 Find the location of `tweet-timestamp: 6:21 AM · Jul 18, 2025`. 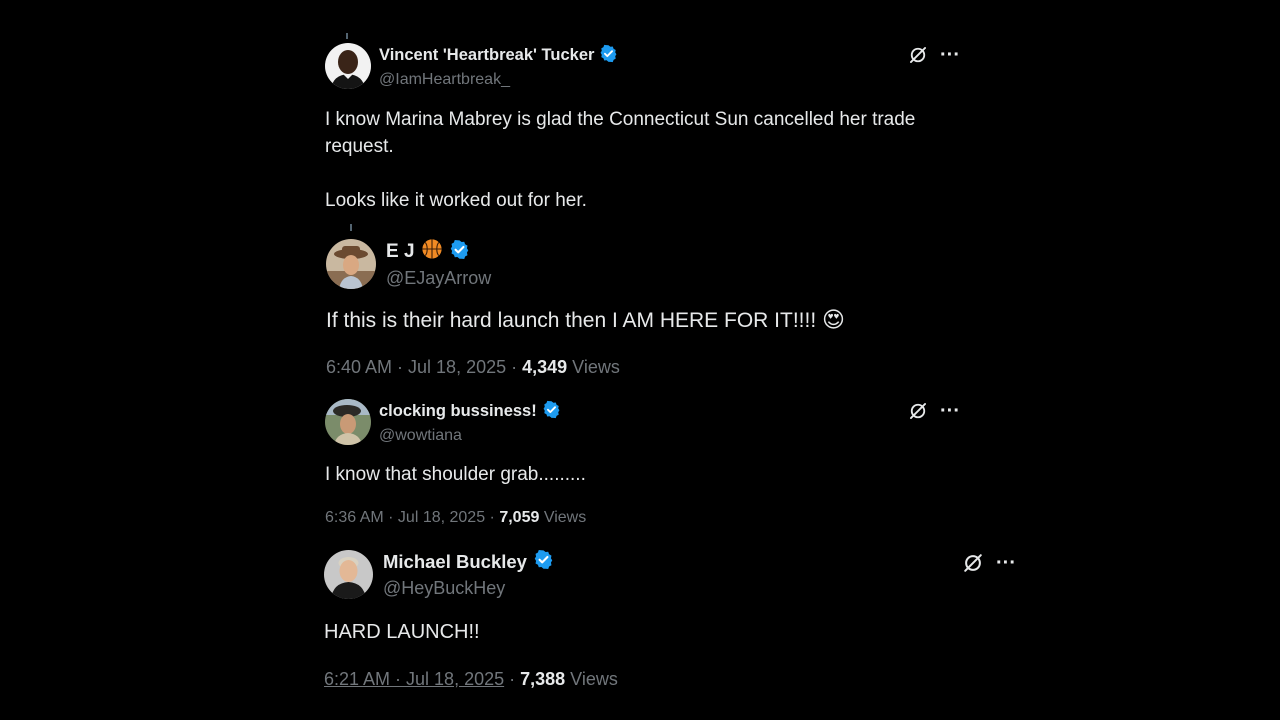

tweet-timestamp: 6:21 AM · Jul 18, 2025 is located at coordinates (414, 679).